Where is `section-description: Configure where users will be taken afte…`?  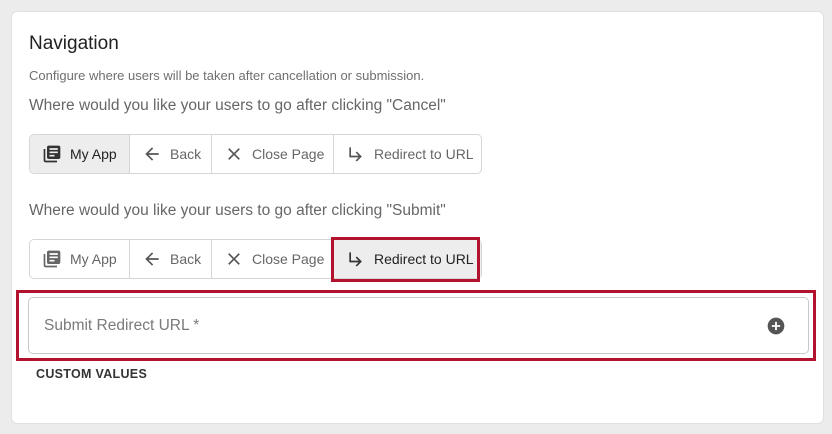
section-description: Configure where users will be taken afte… is located at coordinates (227, 75).